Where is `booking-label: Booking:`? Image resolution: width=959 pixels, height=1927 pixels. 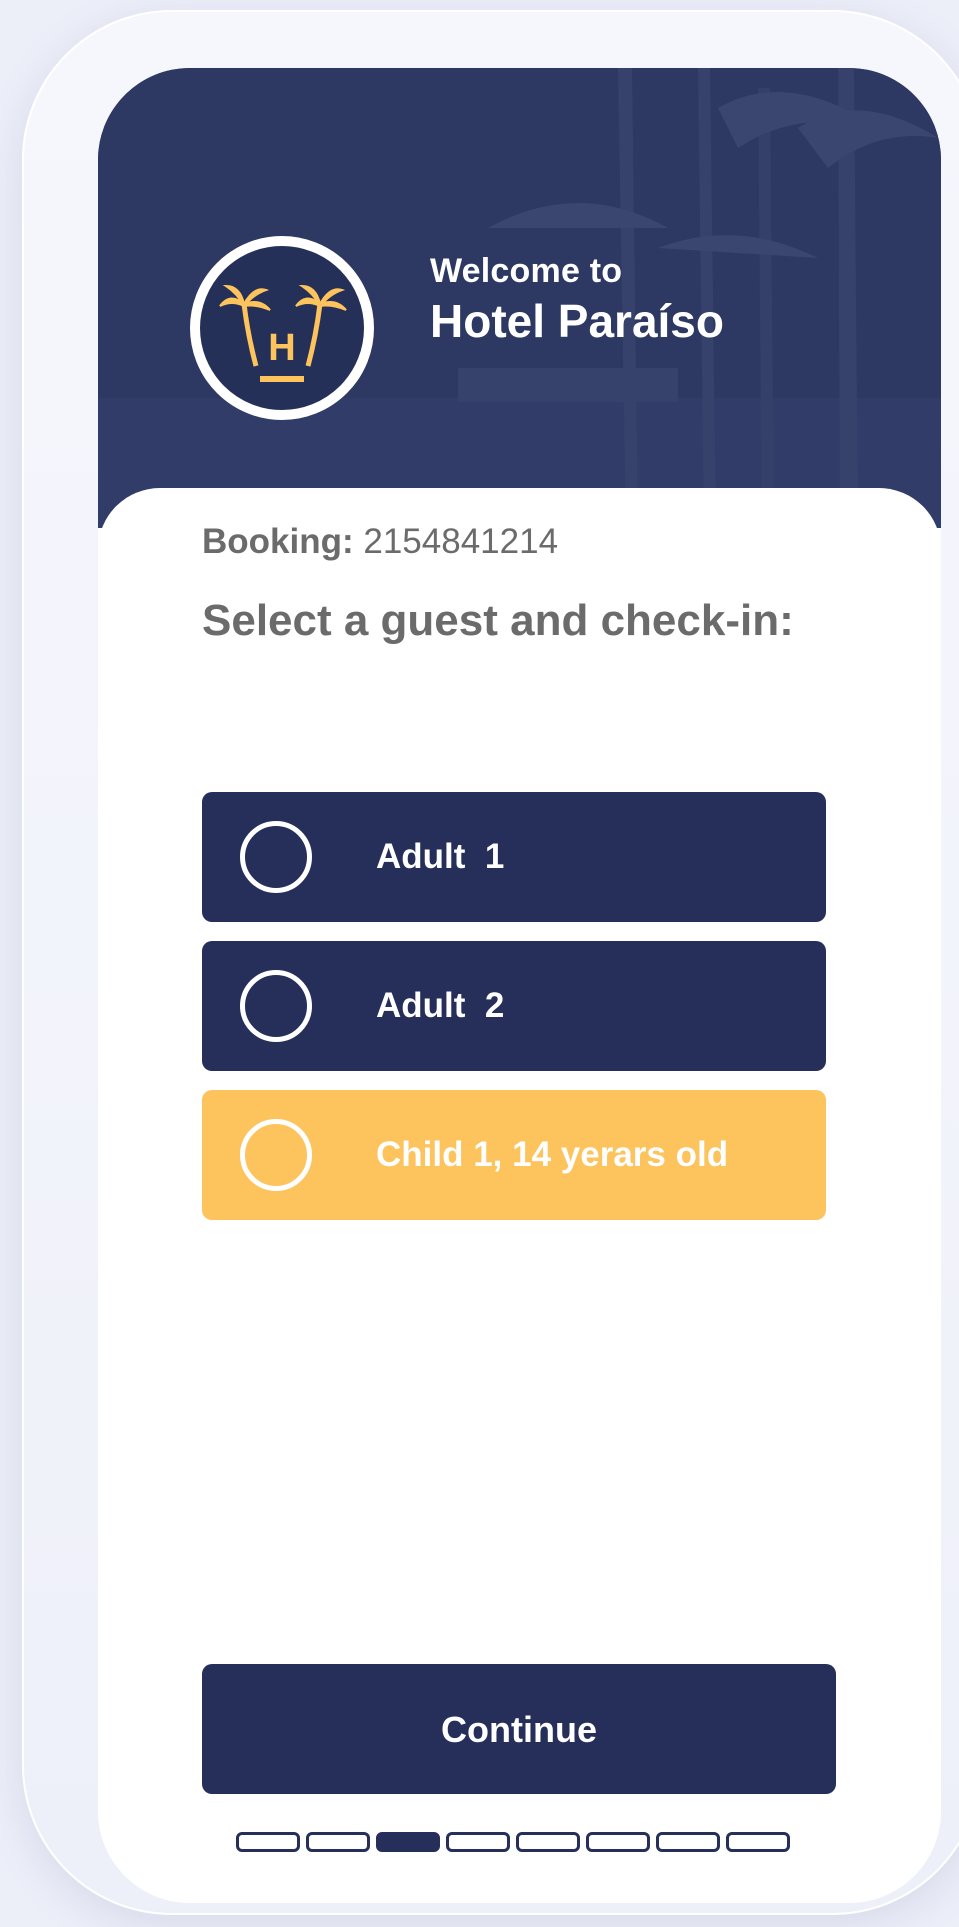
booking-label: Booking: is located at coordinates (278, 541).